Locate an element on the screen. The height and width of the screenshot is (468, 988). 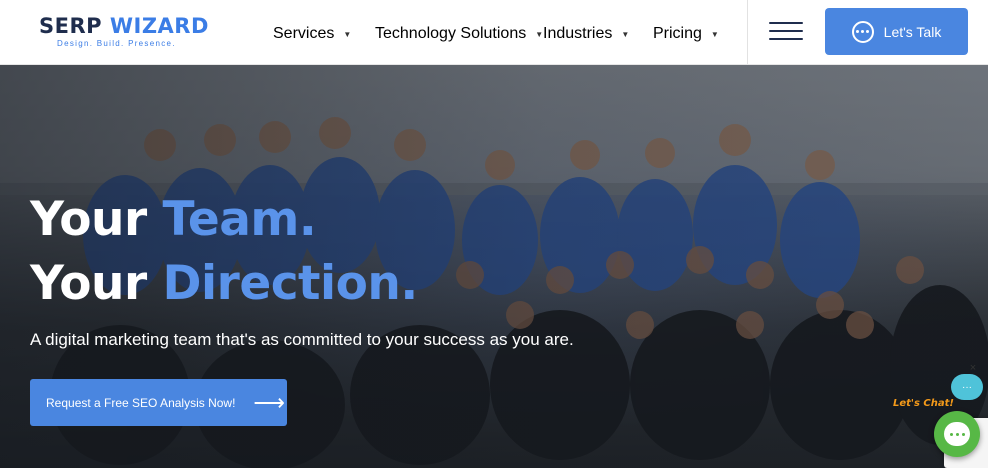
logo-tagline: Design. Build. Presence. is located at coordinates (116, 43).